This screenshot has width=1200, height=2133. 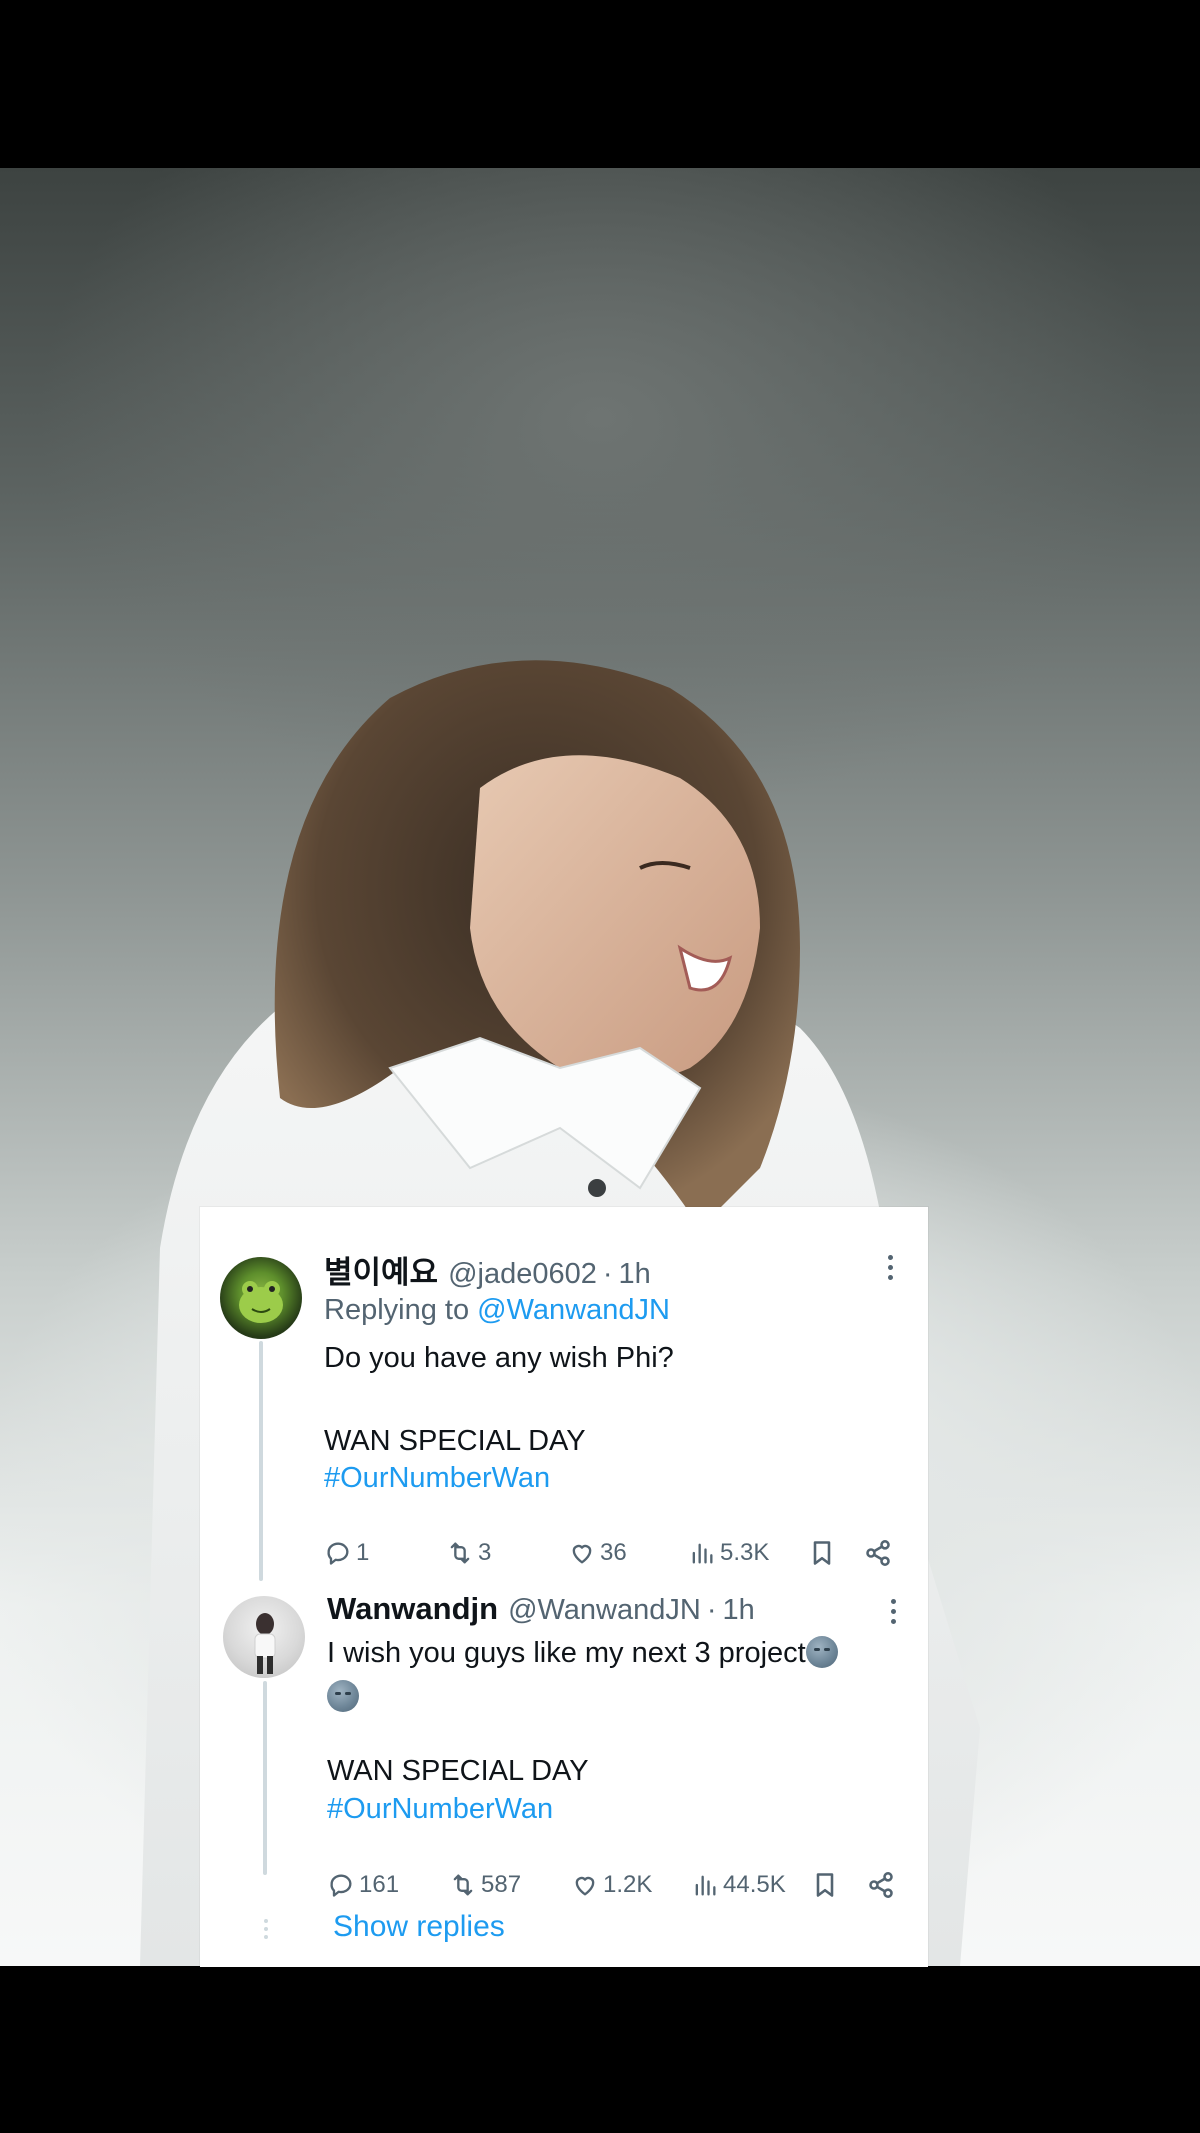 I want to click on like-count: 36, so click(x=613, y=1552).